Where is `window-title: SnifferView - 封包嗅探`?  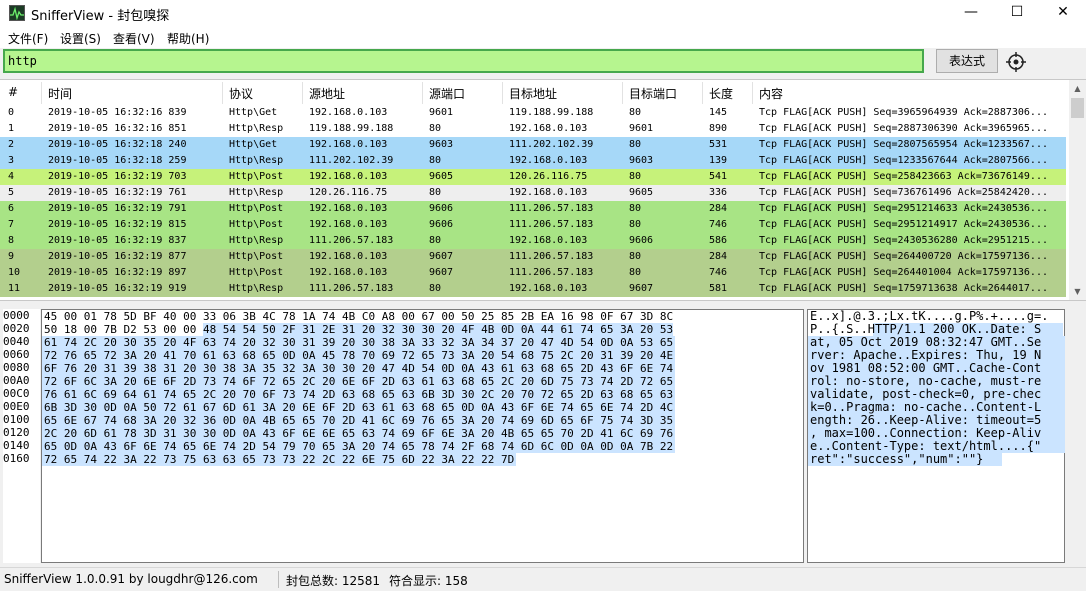
window-title: SnifferView - 封包嗅探 is located at coordinates (100, 16).